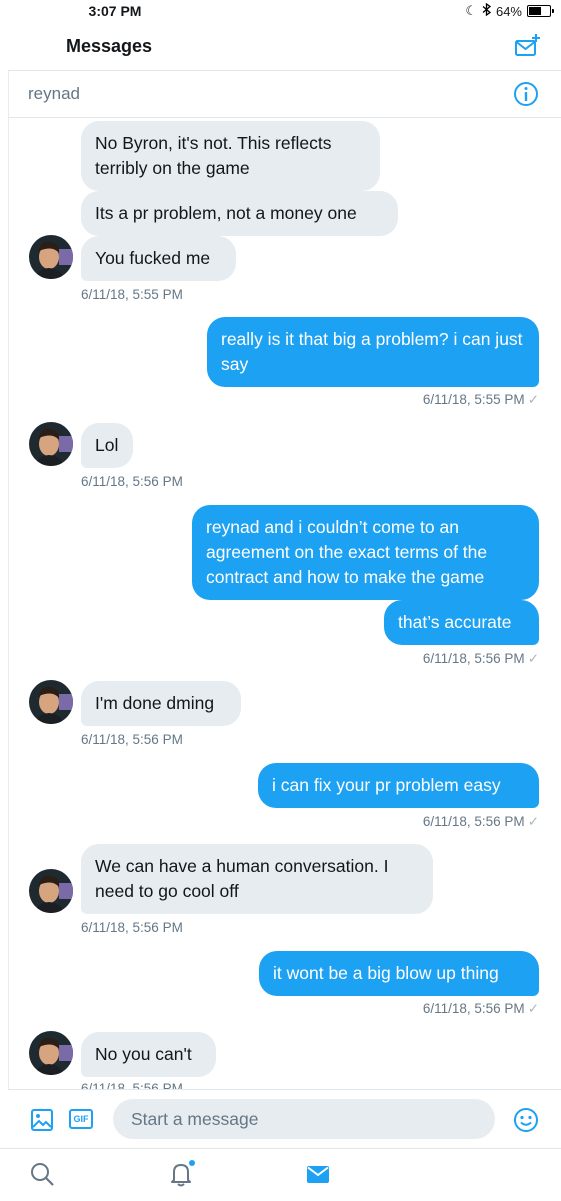 The image size is (561, 1201). What do you see at coordinates (398, 785) in the screenshot?
I see `message-bubble-outgoing: i can fix your pr problem easy` at bounding box center [398, 785].